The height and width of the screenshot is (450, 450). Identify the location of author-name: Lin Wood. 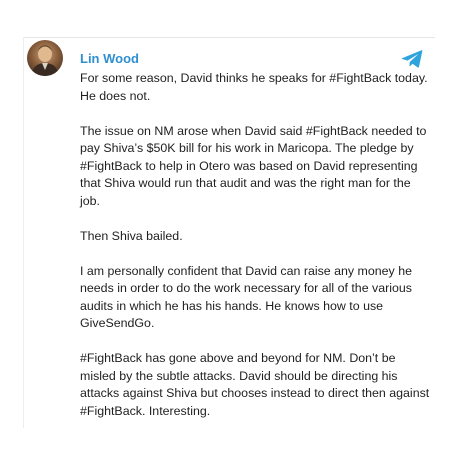
(109, 59).